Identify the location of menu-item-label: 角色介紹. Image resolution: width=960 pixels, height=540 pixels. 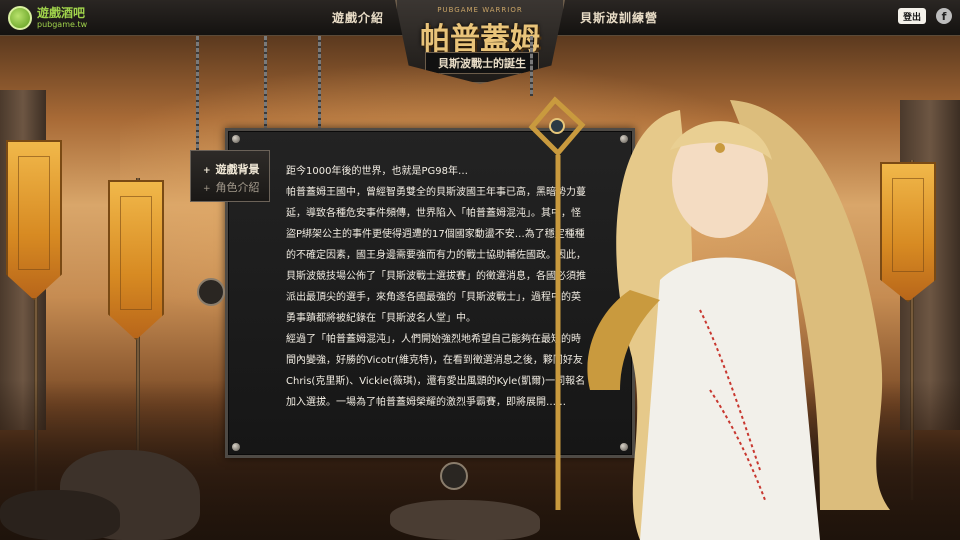
(237, 187).